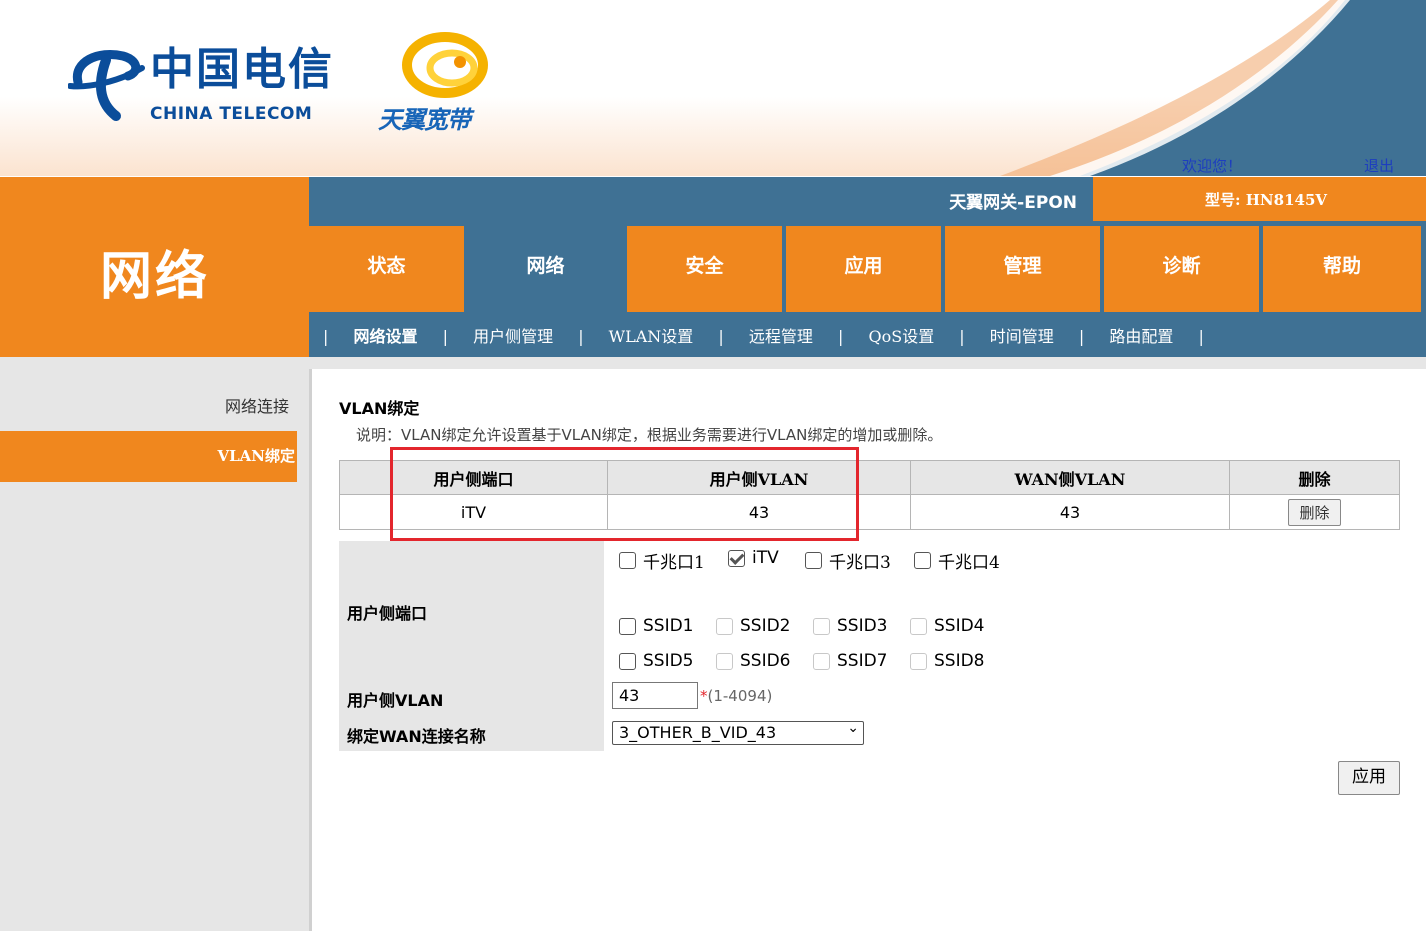 The width and height of the screenshot is (1426, 931). Describe the element at coordinates (1212, 166) in the screenshot. I see `welcome-text: 欢迎您！` at that location.